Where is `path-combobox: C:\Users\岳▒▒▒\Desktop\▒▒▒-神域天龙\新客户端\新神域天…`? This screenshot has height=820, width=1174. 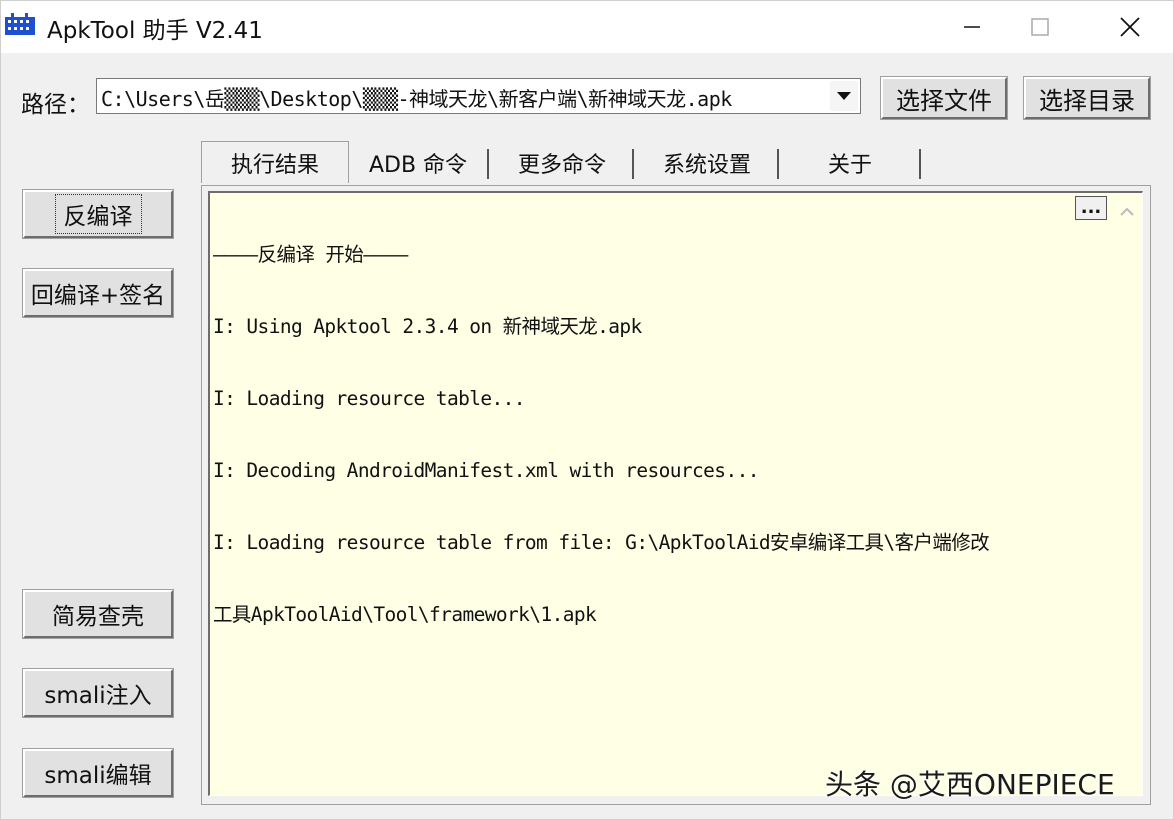
path-combobox: C:\Users\岳▒▒▒\Desktop\▒▒▒-神域天龙\新客户端\新神域天… is located at coordinates (478, 96).